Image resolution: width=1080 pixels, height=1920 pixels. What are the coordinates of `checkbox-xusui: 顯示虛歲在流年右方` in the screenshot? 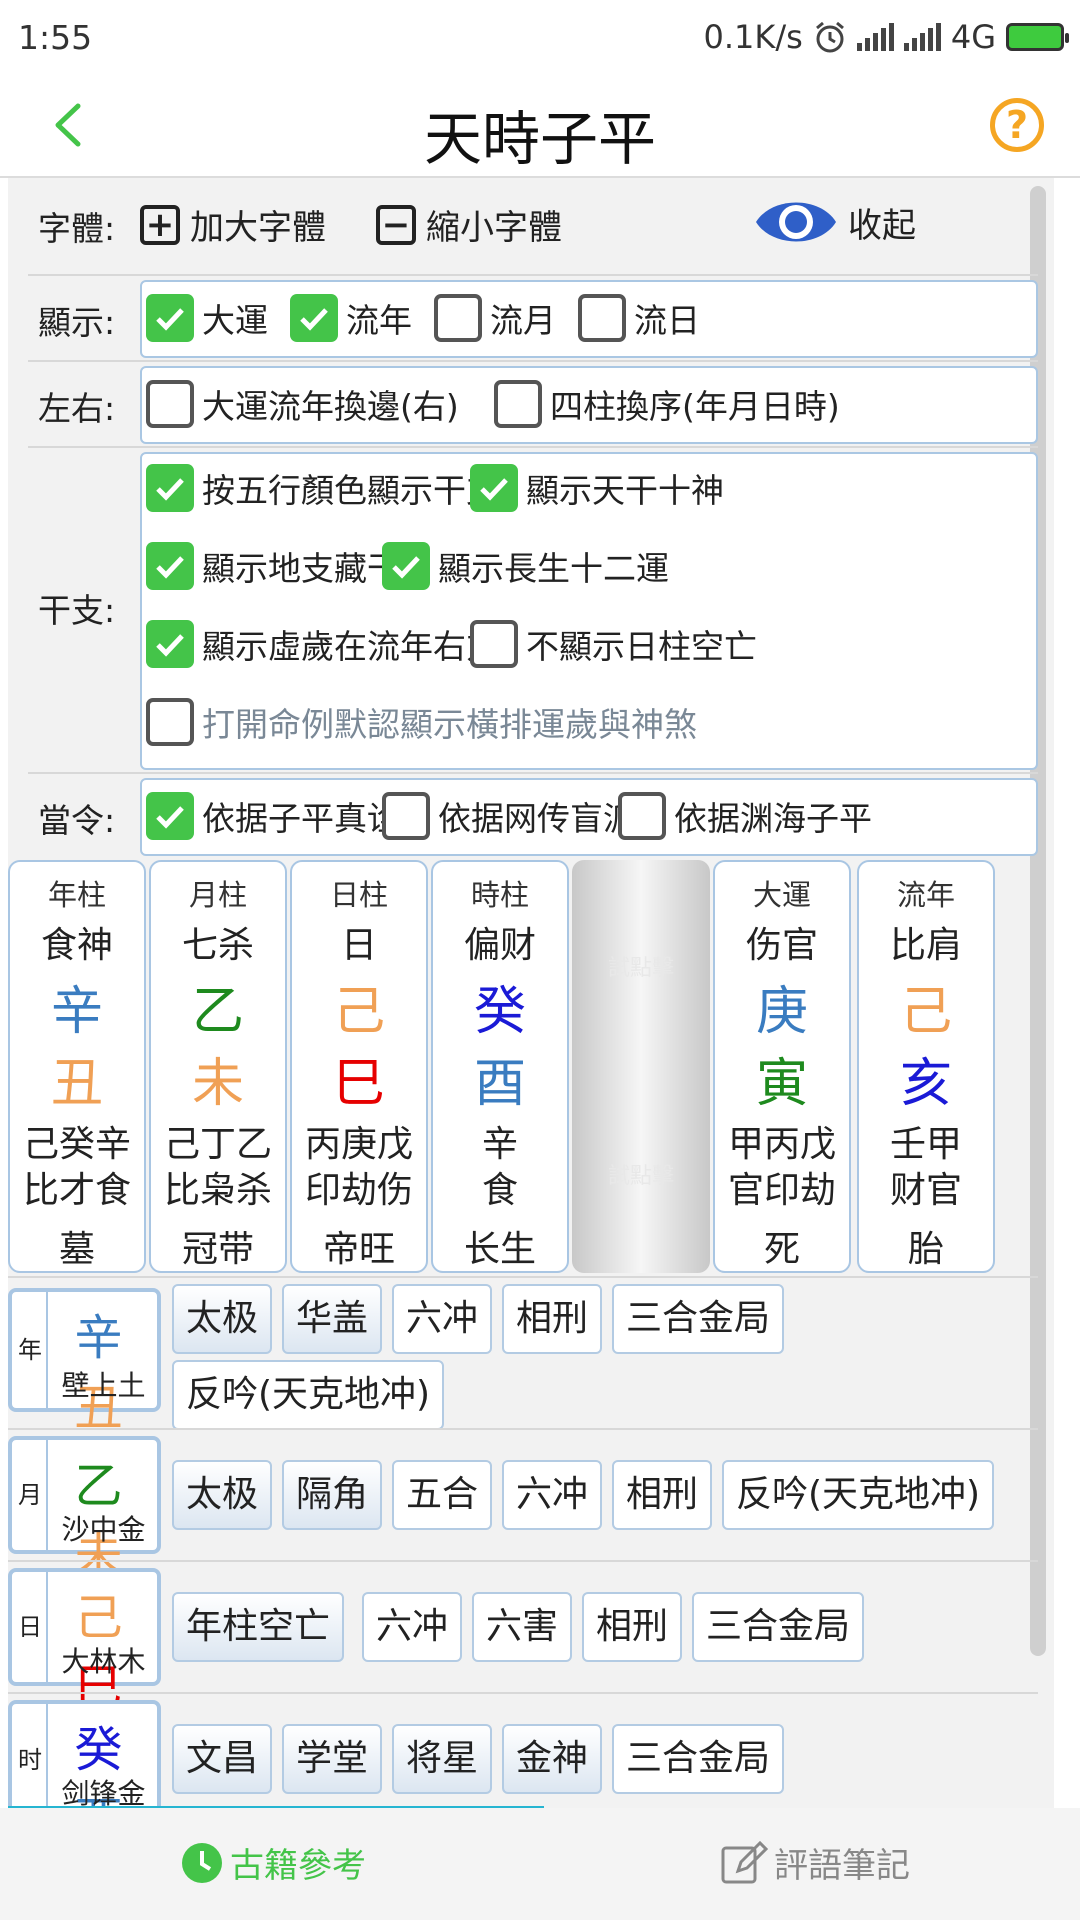 It's located at (322, 644).